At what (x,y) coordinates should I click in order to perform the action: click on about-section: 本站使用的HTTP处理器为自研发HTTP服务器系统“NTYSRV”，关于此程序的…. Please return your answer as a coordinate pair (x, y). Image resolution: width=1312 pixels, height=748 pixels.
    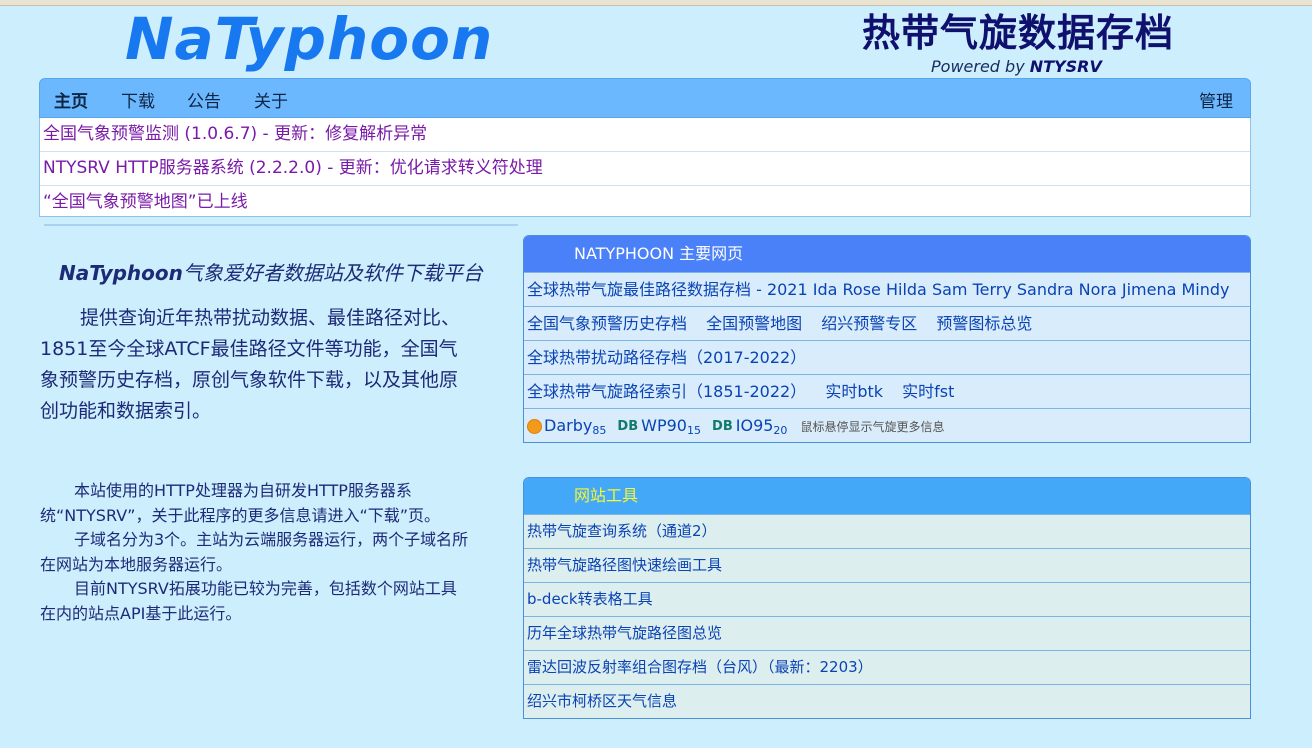
    Looking at the image, I should click on (255, 552).